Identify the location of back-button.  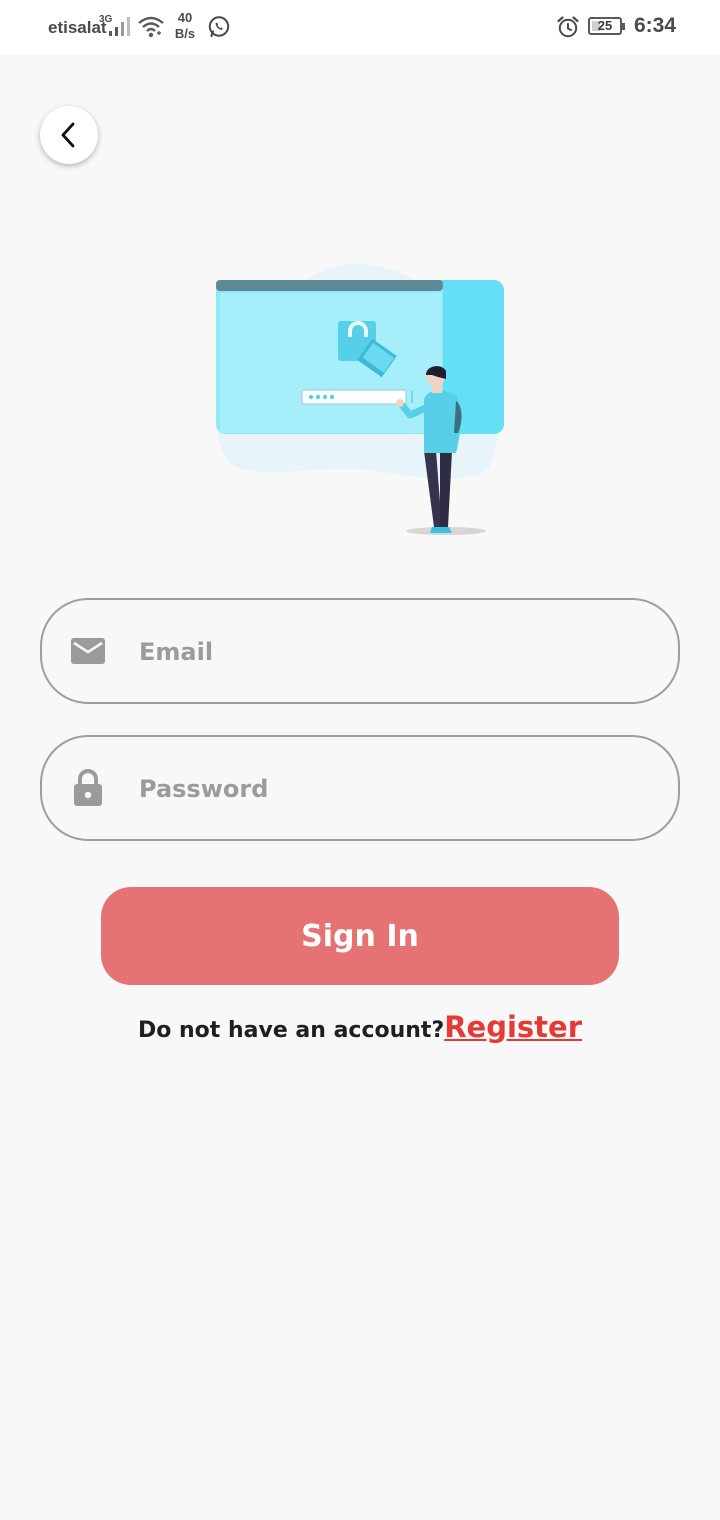
(69, 135).